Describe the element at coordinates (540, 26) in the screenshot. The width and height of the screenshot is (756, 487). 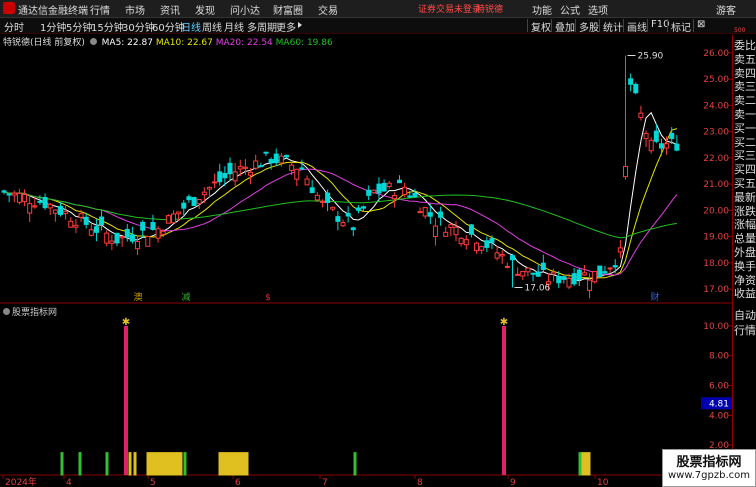
I see `btn-fuquan: 复权` at that location.